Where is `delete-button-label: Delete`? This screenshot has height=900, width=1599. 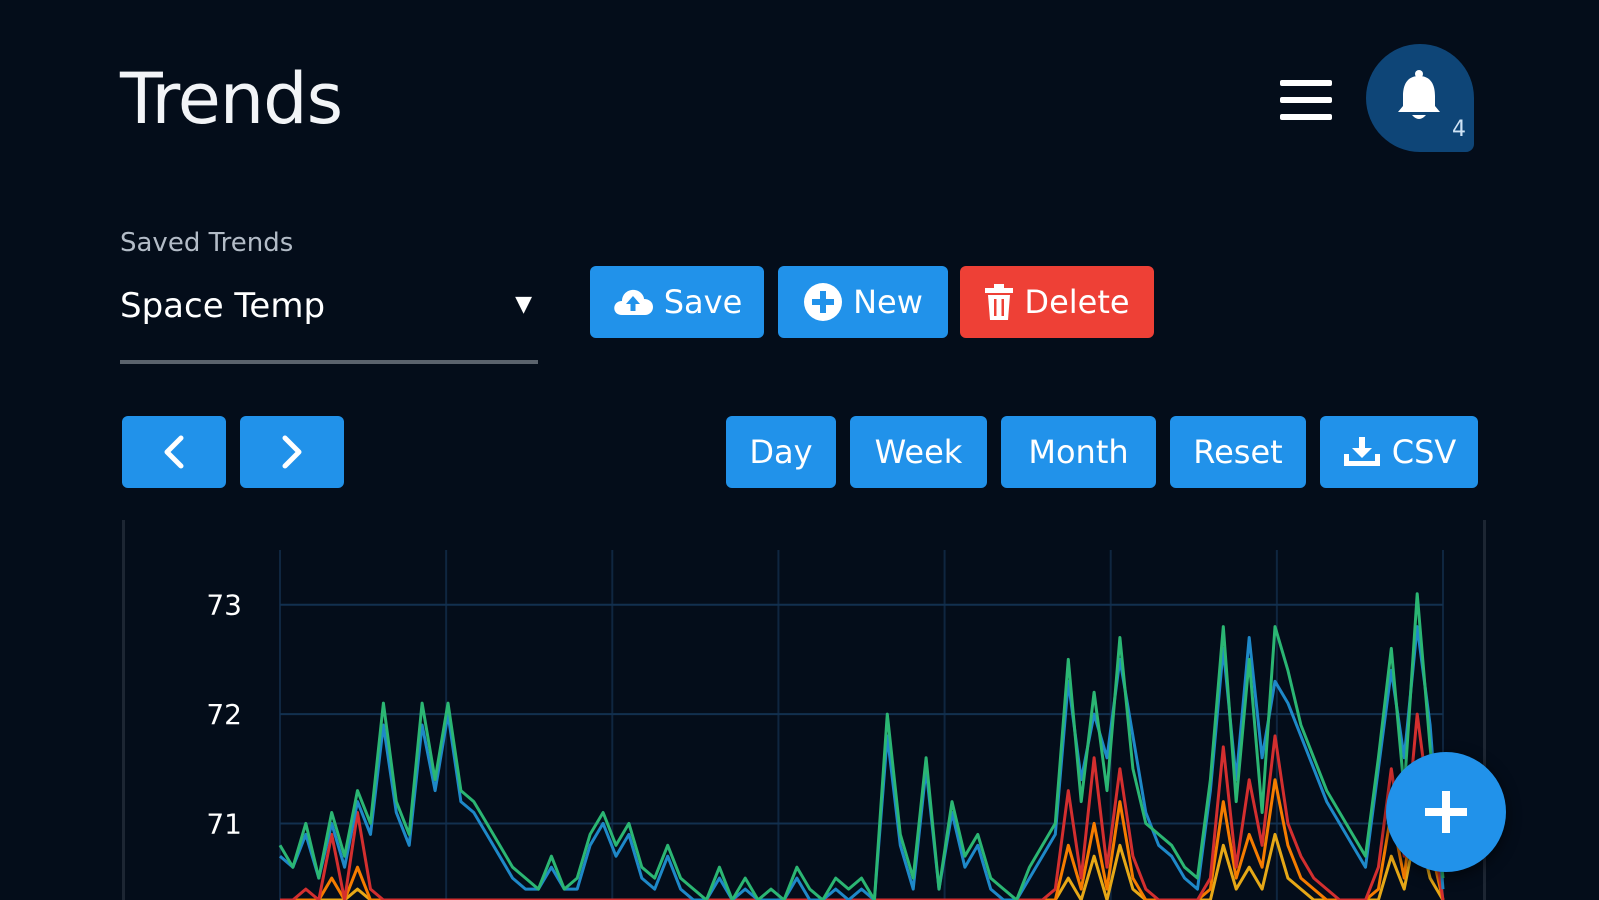 delete-button-label: Delete is located at coordinates (1077, 302).